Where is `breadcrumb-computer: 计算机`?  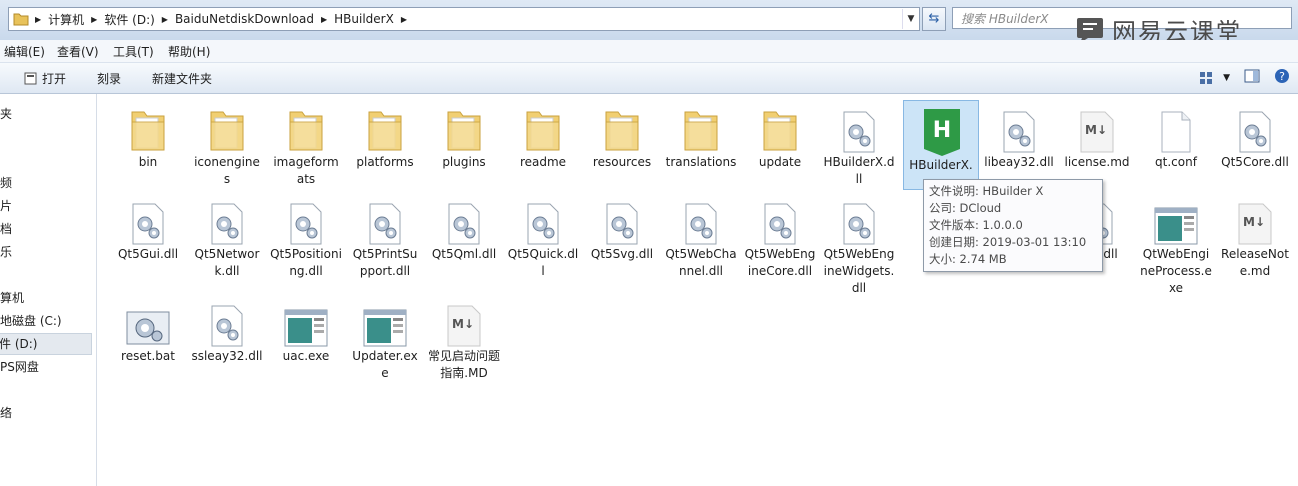 breadcrumb-computer: 计算机 is located at coordinates (66, 19).